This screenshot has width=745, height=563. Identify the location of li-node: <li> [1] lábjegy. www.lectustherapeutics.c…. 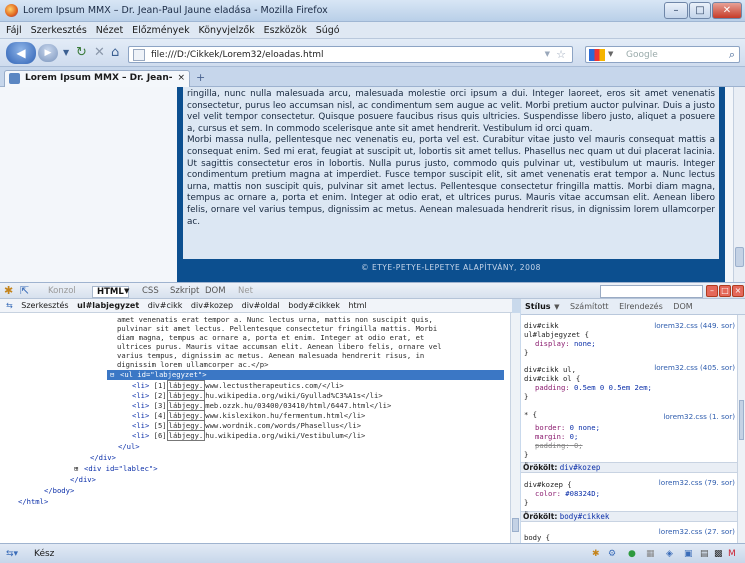
(238, 385).